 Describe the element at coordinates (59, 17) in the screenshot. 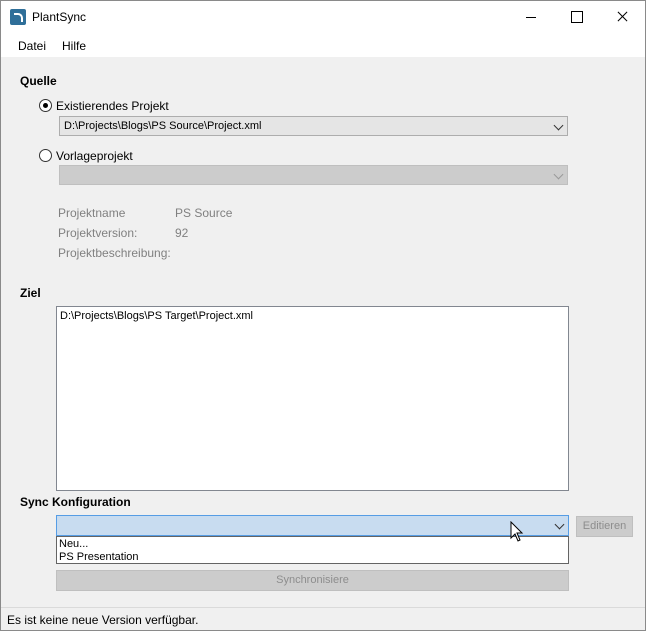

I see `window-title: PlantSync` at that location.